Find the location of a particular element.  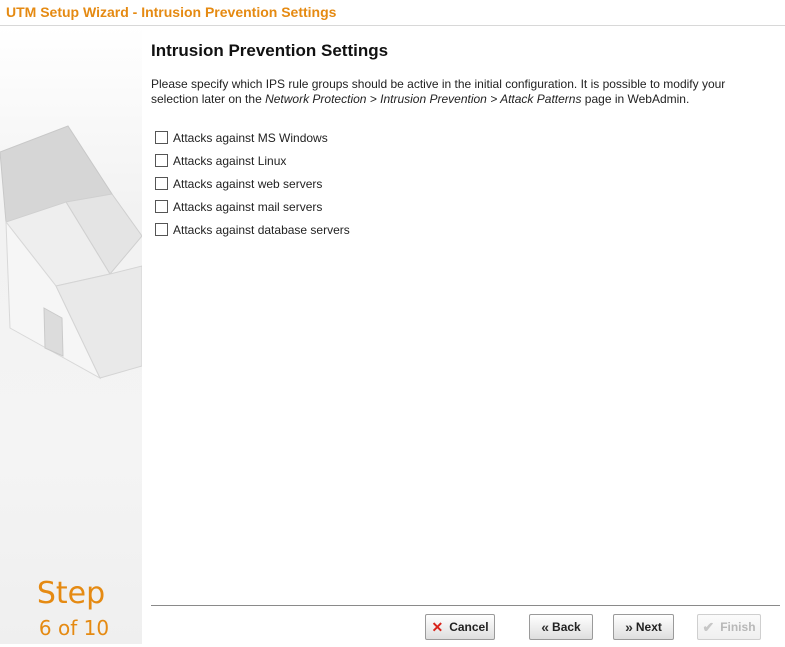

checkbox-database-servers is located at coordinates (161, 229).